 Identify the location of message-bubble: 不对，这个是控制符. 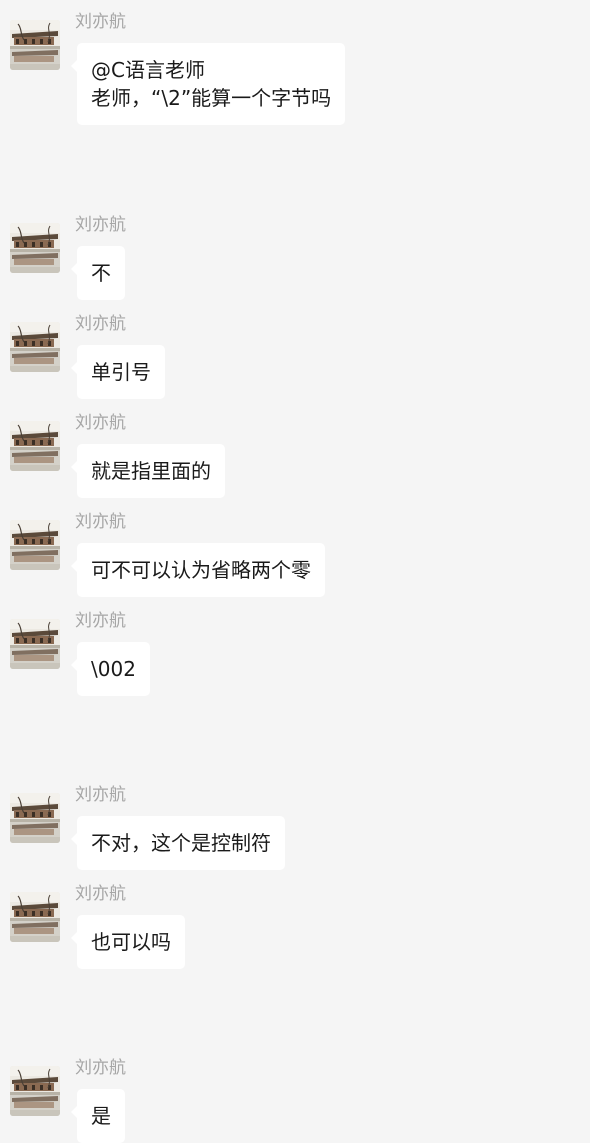
(178, 843).